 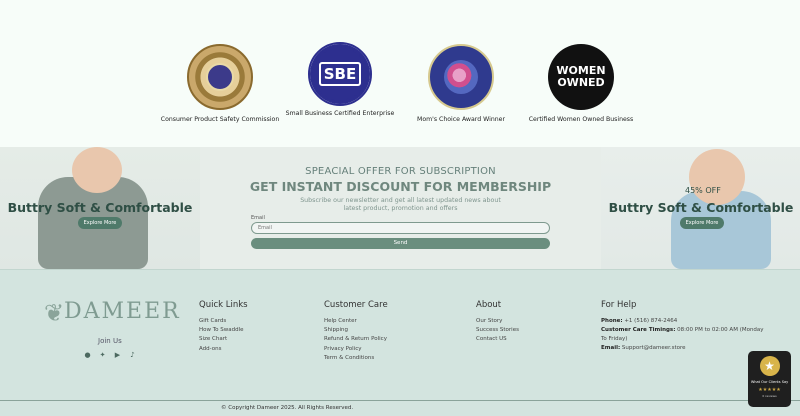 I want to click on newsletter-heading: GET INSTANT DISCOUNT FOR MEMBERSHIP, so click(x=400, y=186).